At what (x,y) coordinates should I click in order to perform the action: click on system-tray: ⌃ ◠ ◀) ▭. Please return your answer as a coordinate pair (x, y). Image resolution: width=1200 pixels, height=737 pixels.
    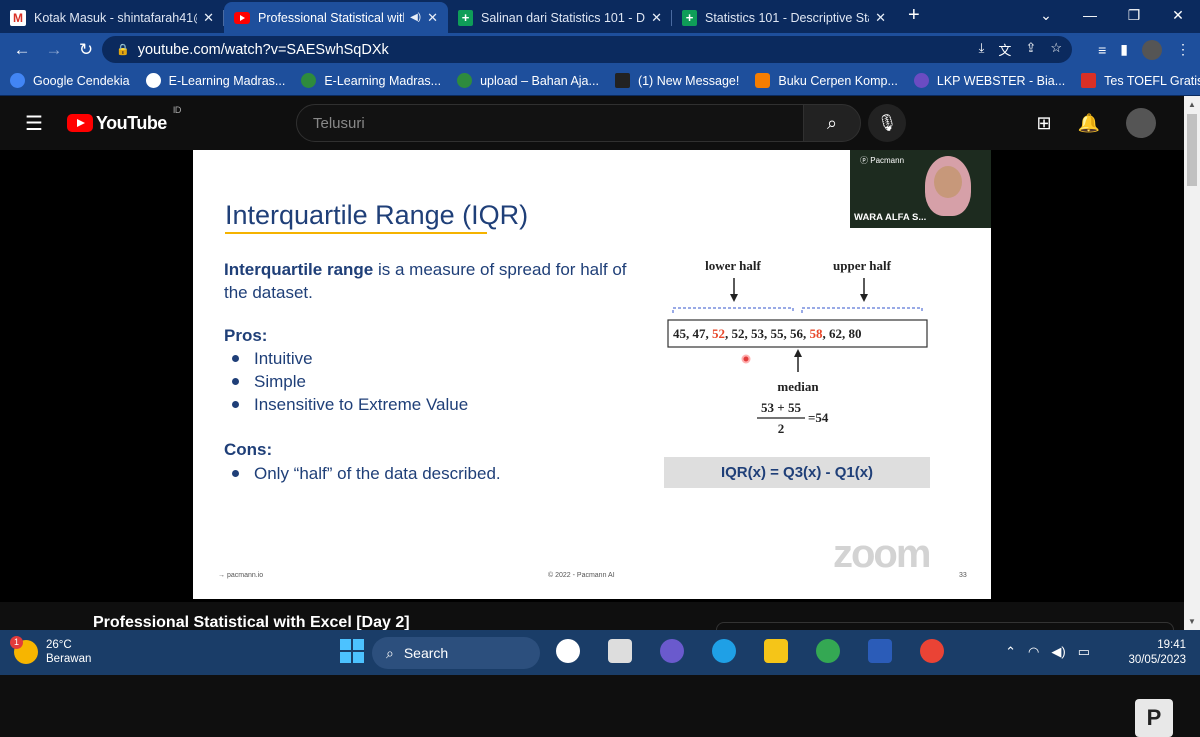
    Looking at the image, I should click on (1047, 652).